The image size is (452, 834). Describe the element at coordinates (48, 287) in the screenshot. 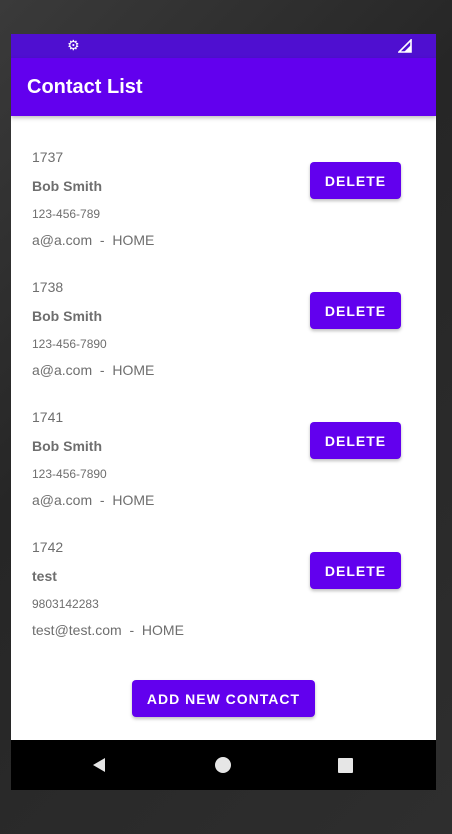

I see `contact-id: 1738` at that location.